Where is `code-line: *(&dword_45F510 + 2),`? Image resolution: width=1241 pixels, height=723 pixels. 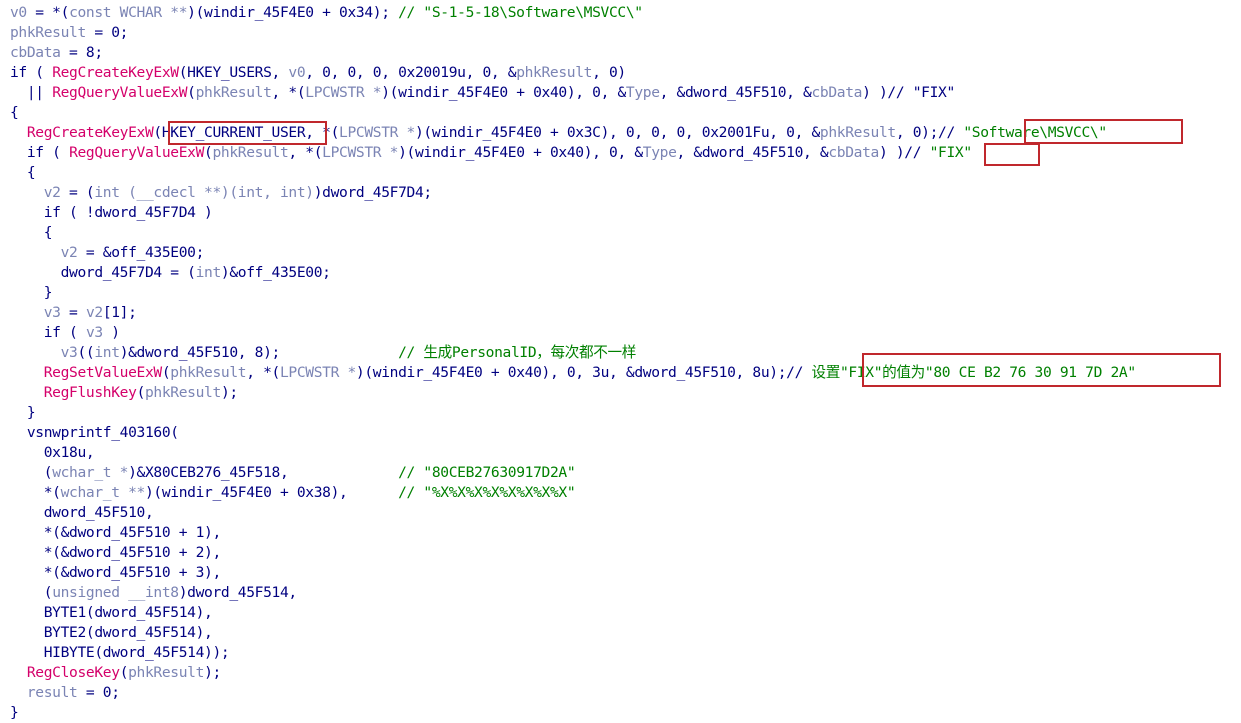 code-line: *(&dword_45F510 + 2), is located at coordinates (116, 553).